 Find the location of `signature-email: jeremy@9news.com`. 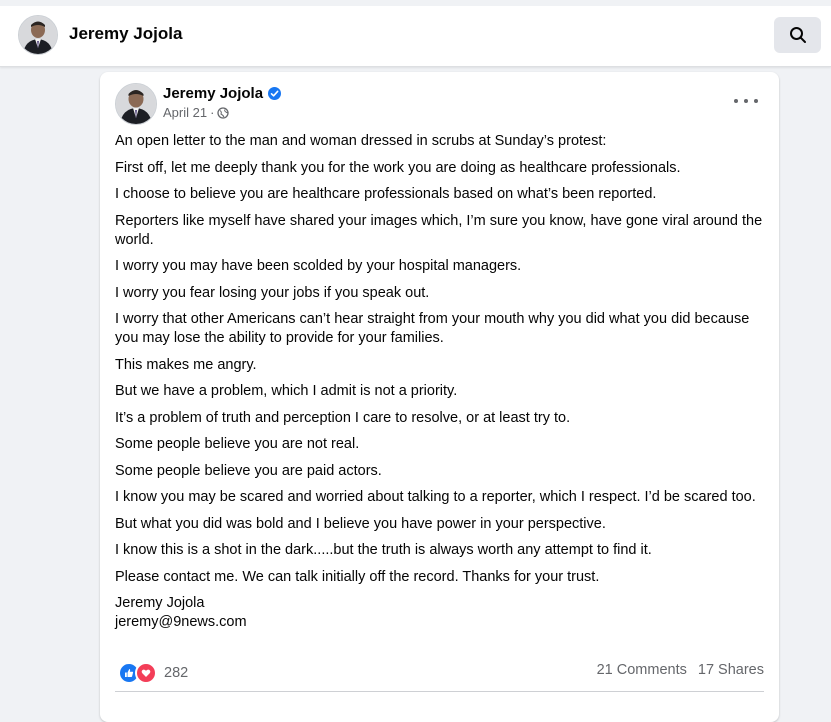

signature-email: jeremy@9news.com is located at coordinates (181, 622).